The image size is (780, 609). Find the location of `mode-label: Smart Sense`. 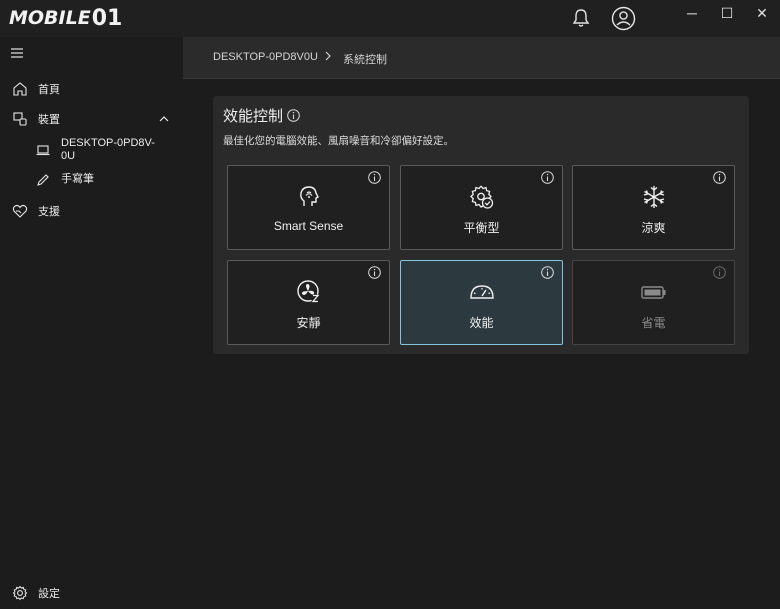

mode-label: Smart Sense is located at coordinates (308, 226).